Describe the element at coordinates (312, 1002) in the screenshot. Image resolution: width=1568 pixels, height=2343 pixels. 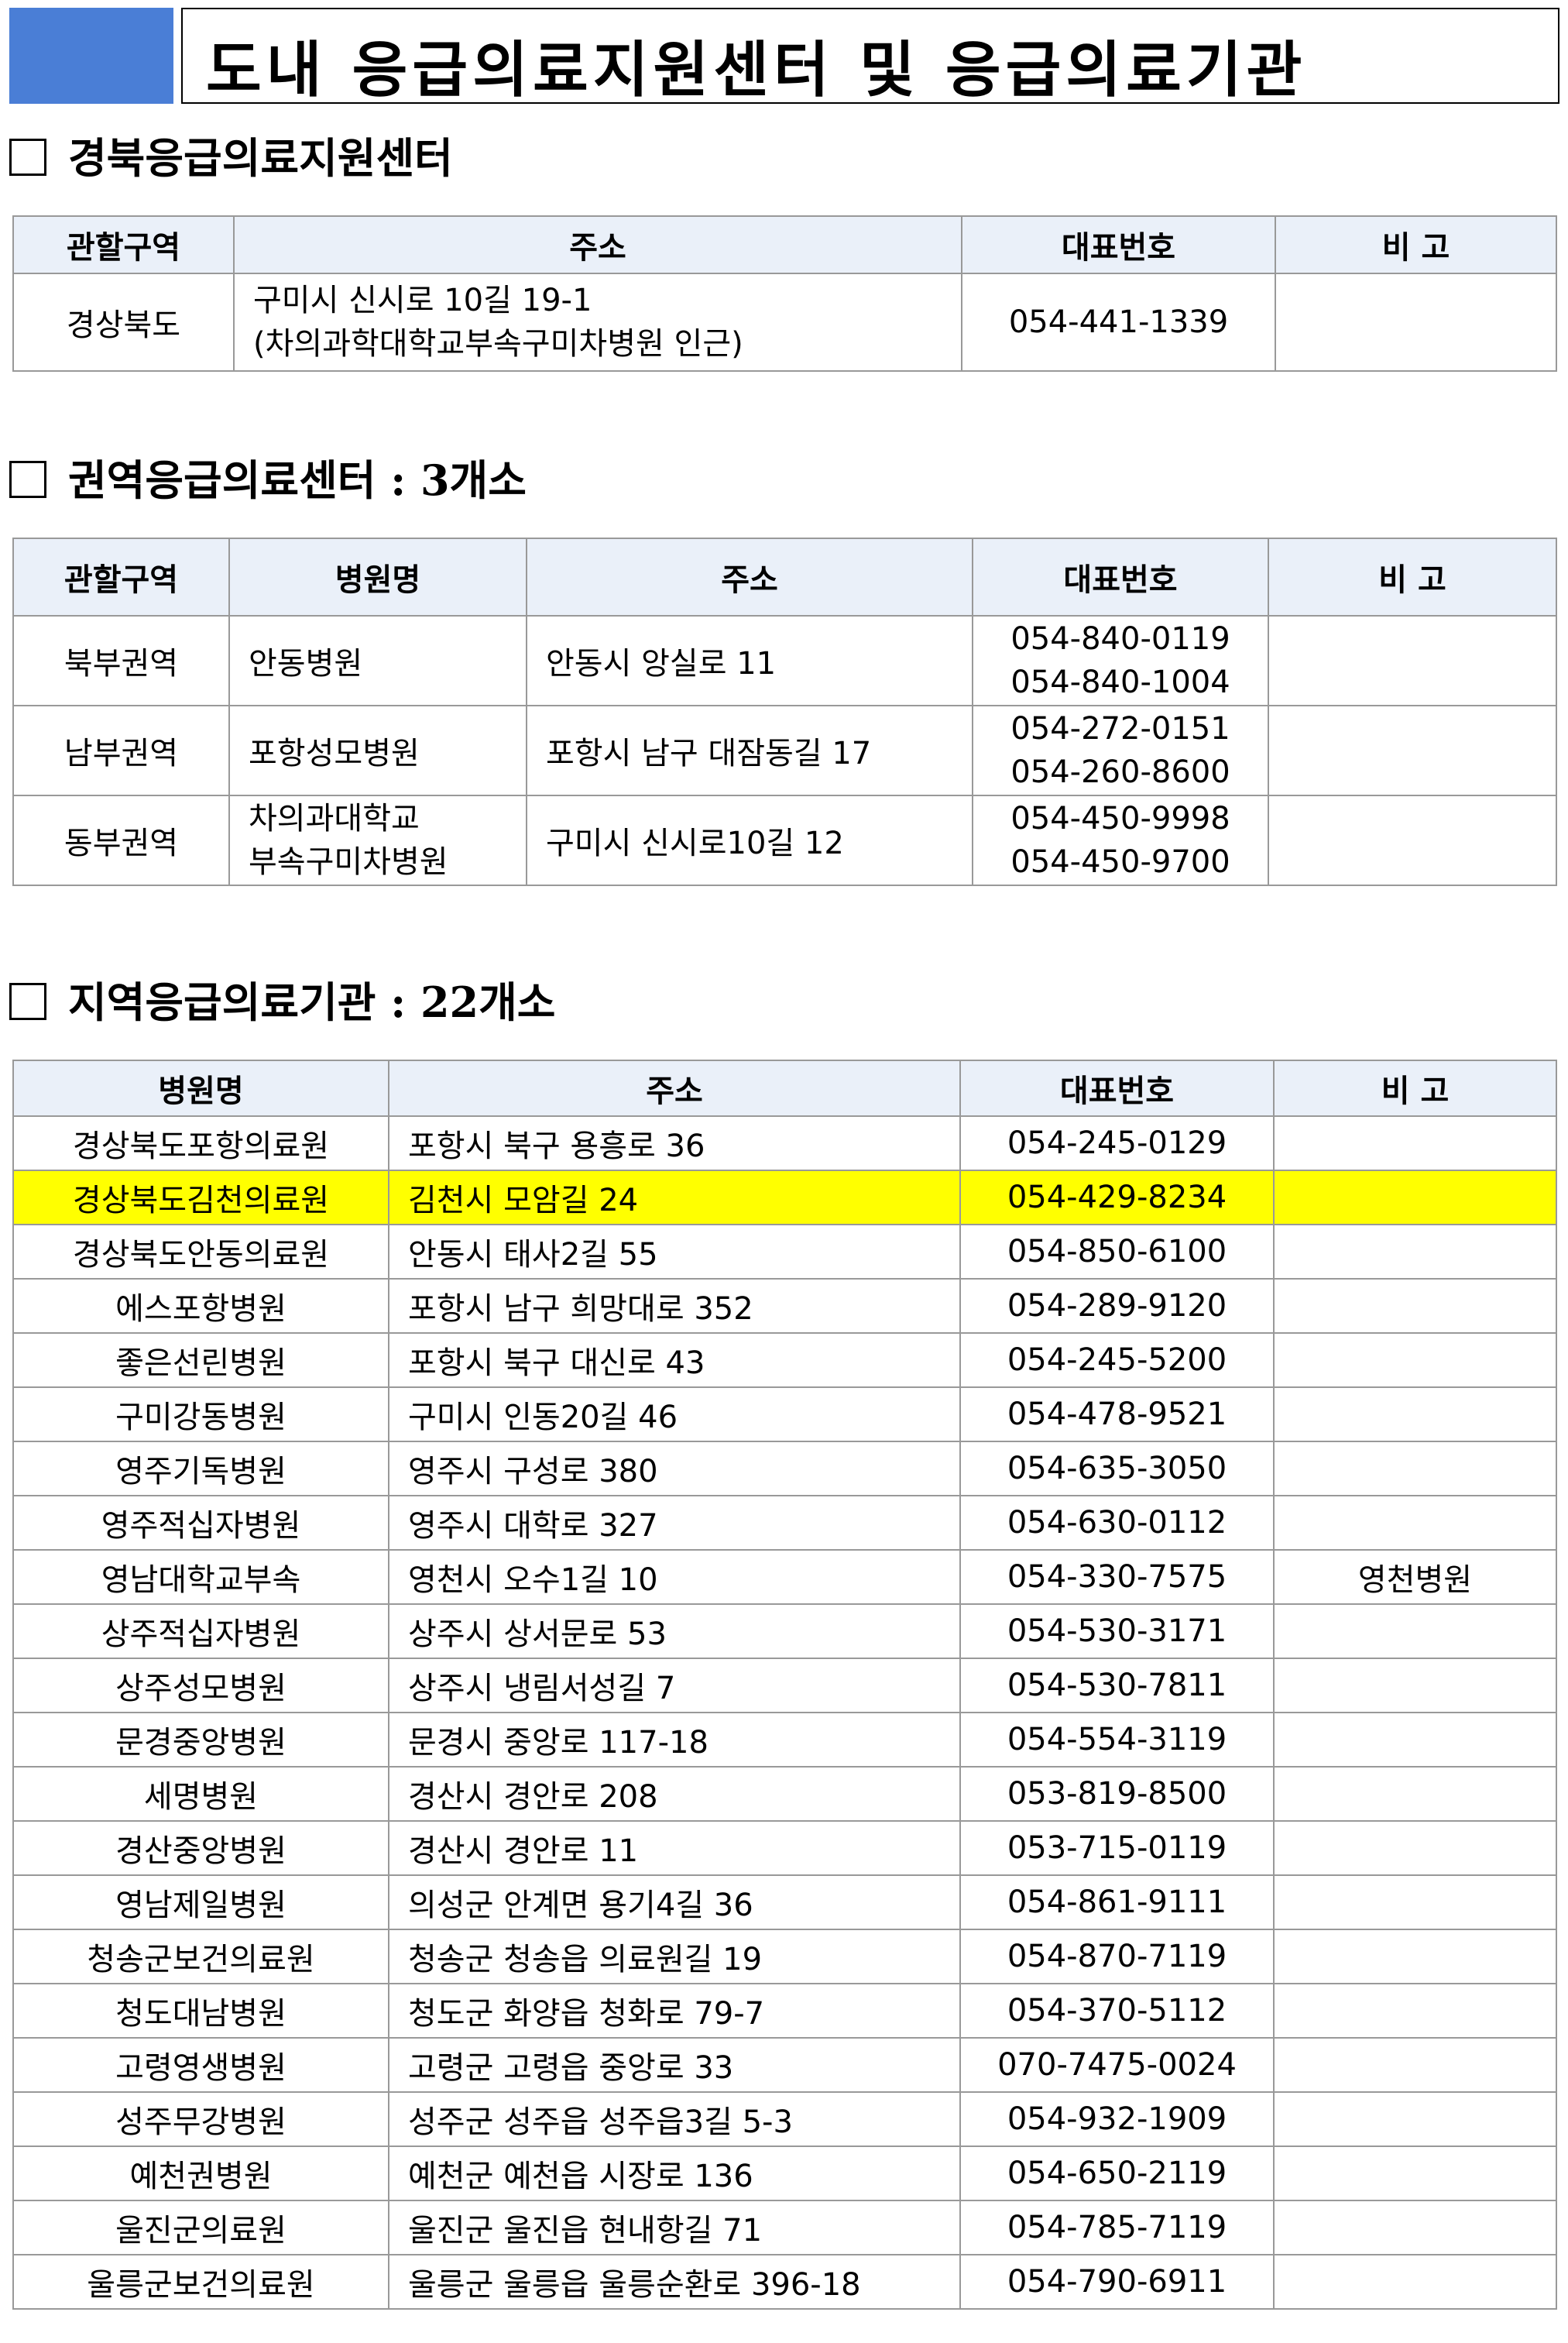
I see `section3-heading-text: 지역응급의료기관 : 22개소` at that location.